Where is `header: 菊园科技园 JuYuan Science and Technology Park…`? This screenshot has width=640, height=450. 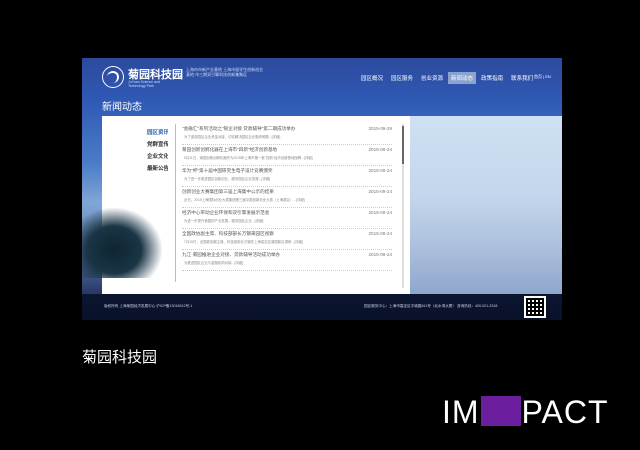
header: 菊园科技园 JuYuan Science and Technology Park… is located at coordinates (322, 75).